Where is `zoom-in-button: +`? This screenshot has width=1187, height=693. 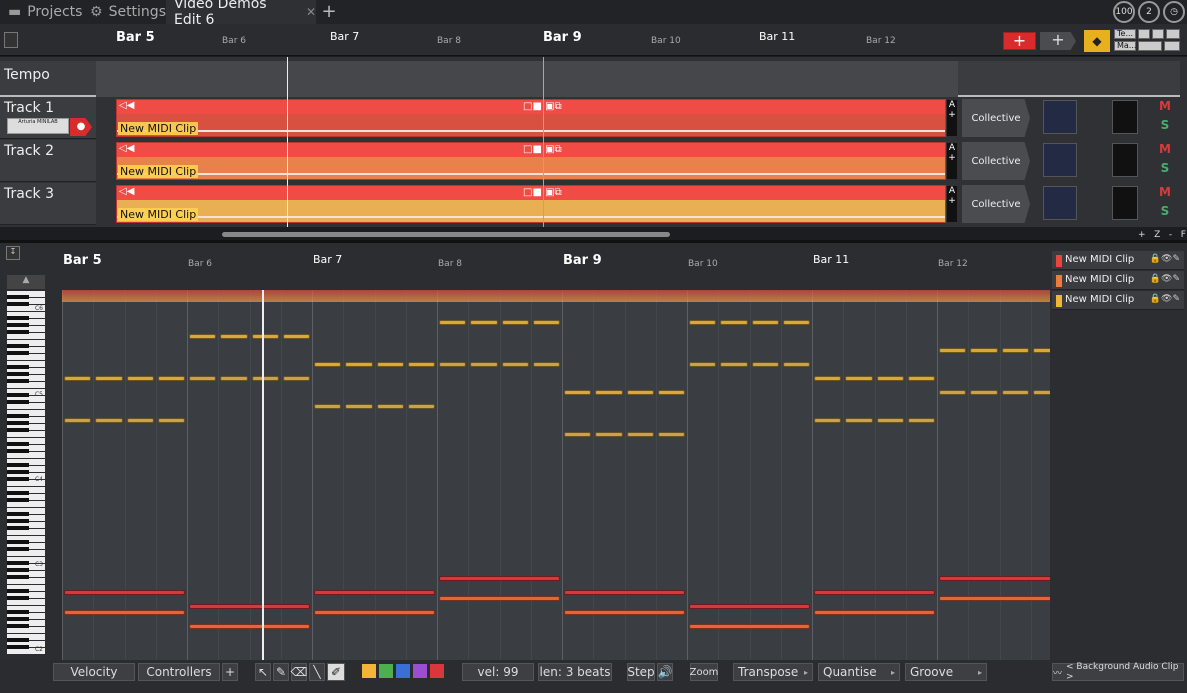
zoom-in-button: + is located at coordinates (1142, 235).